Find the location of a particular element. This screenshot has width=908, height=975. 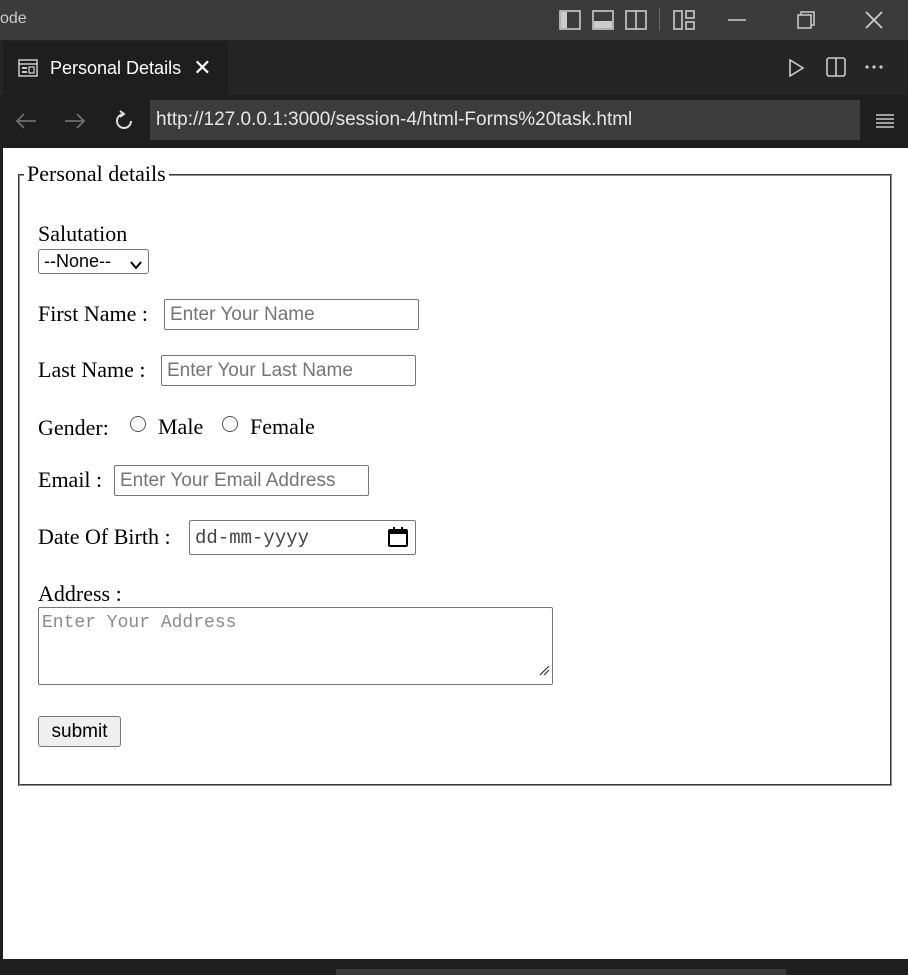

forward-arrow-icon is located at coordinates (75, 121).